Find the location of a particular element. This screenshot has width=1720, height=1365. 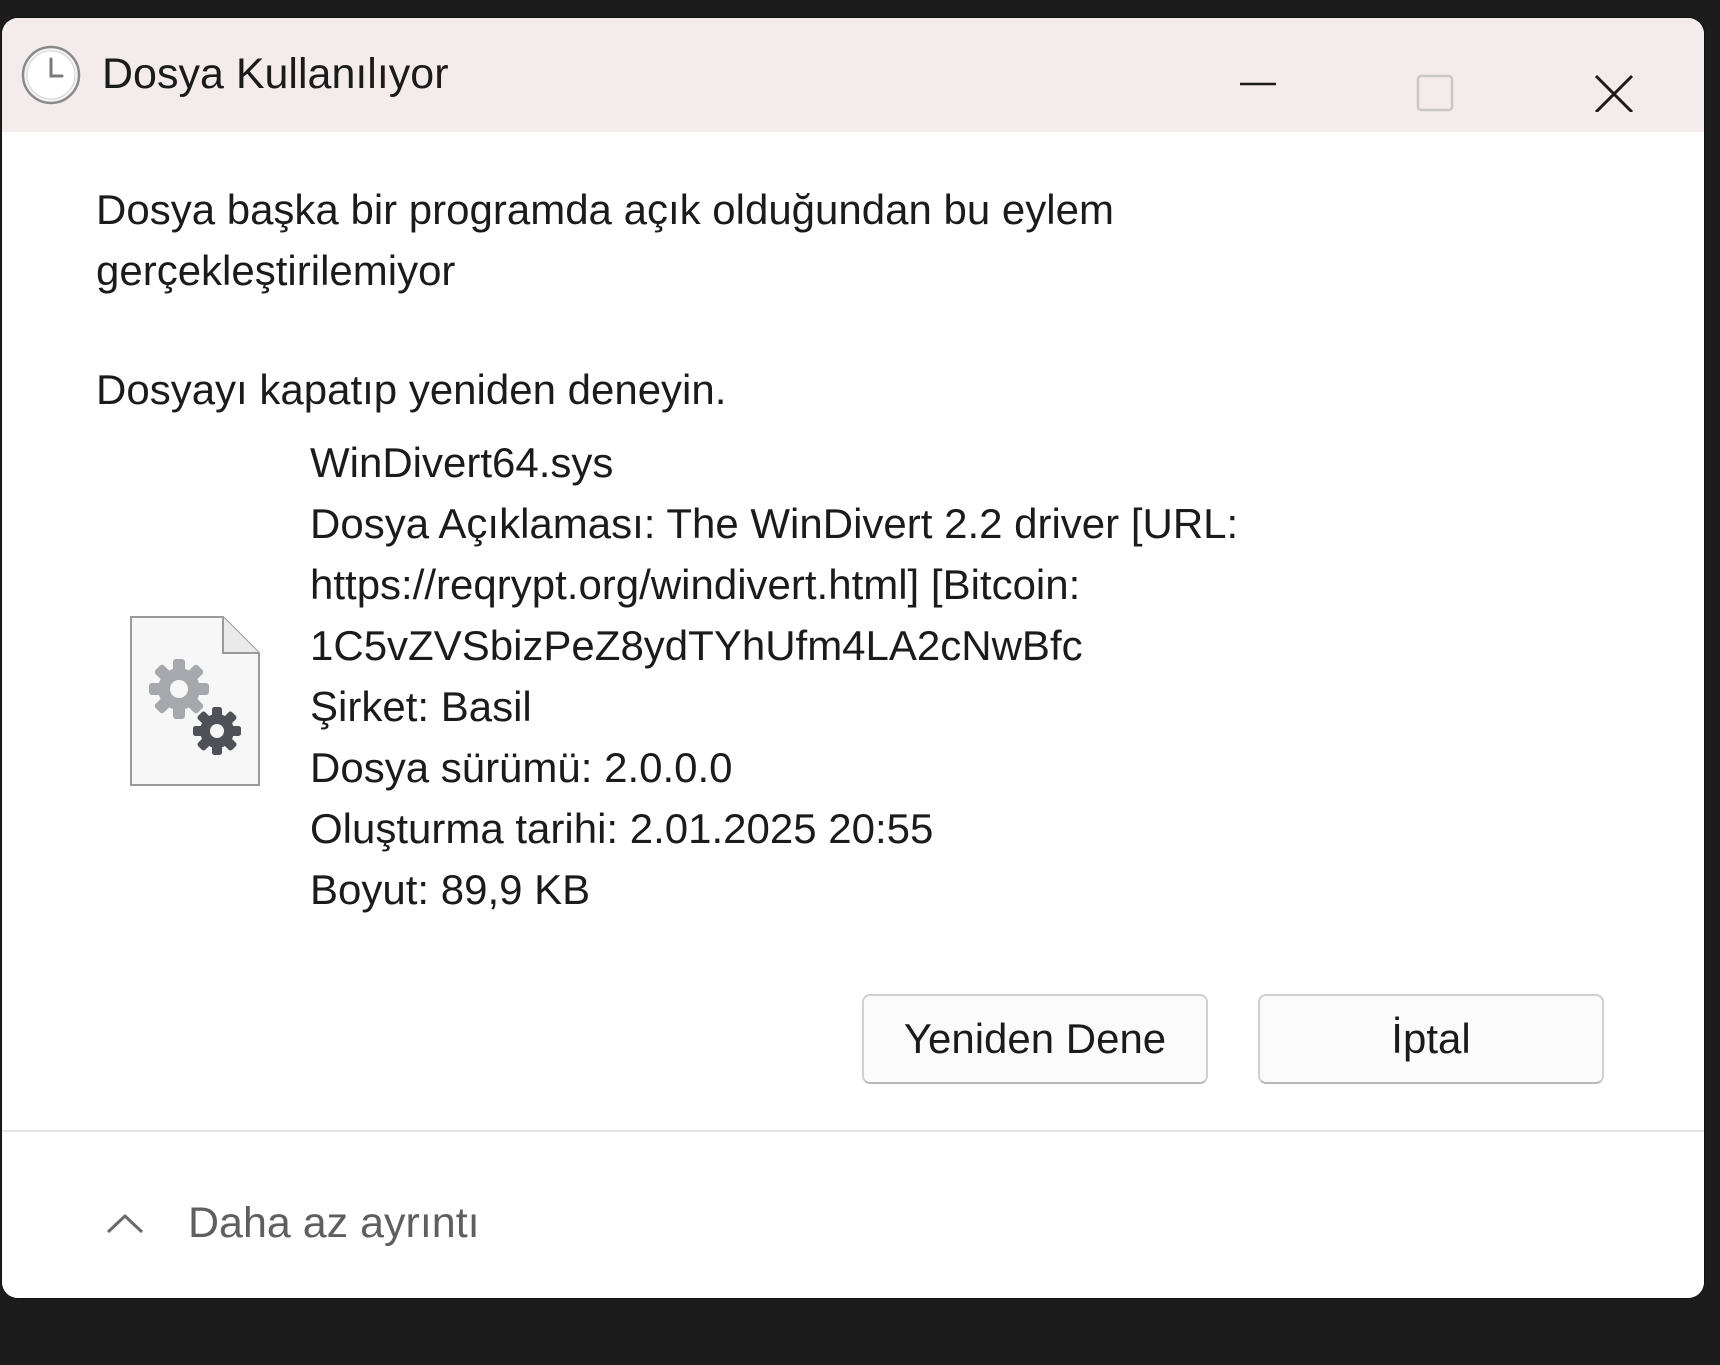

cancel-button: İptal is located at coordinates (1431, 1039).